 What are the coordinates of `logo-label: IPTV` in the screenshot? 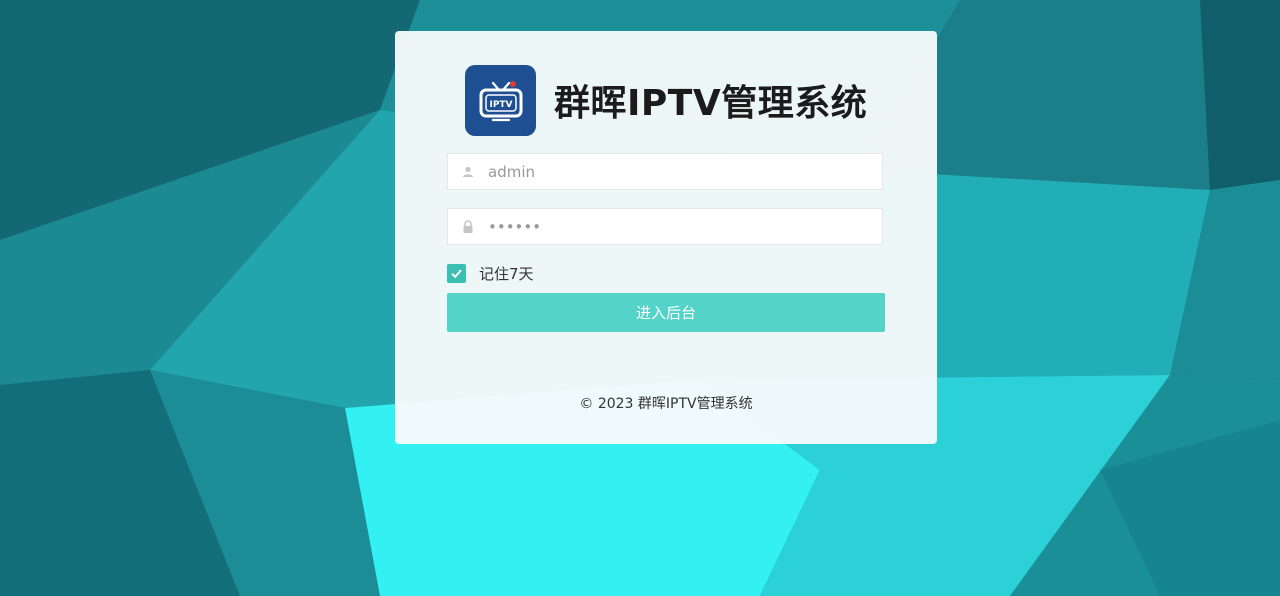 It's located at (500, 105).